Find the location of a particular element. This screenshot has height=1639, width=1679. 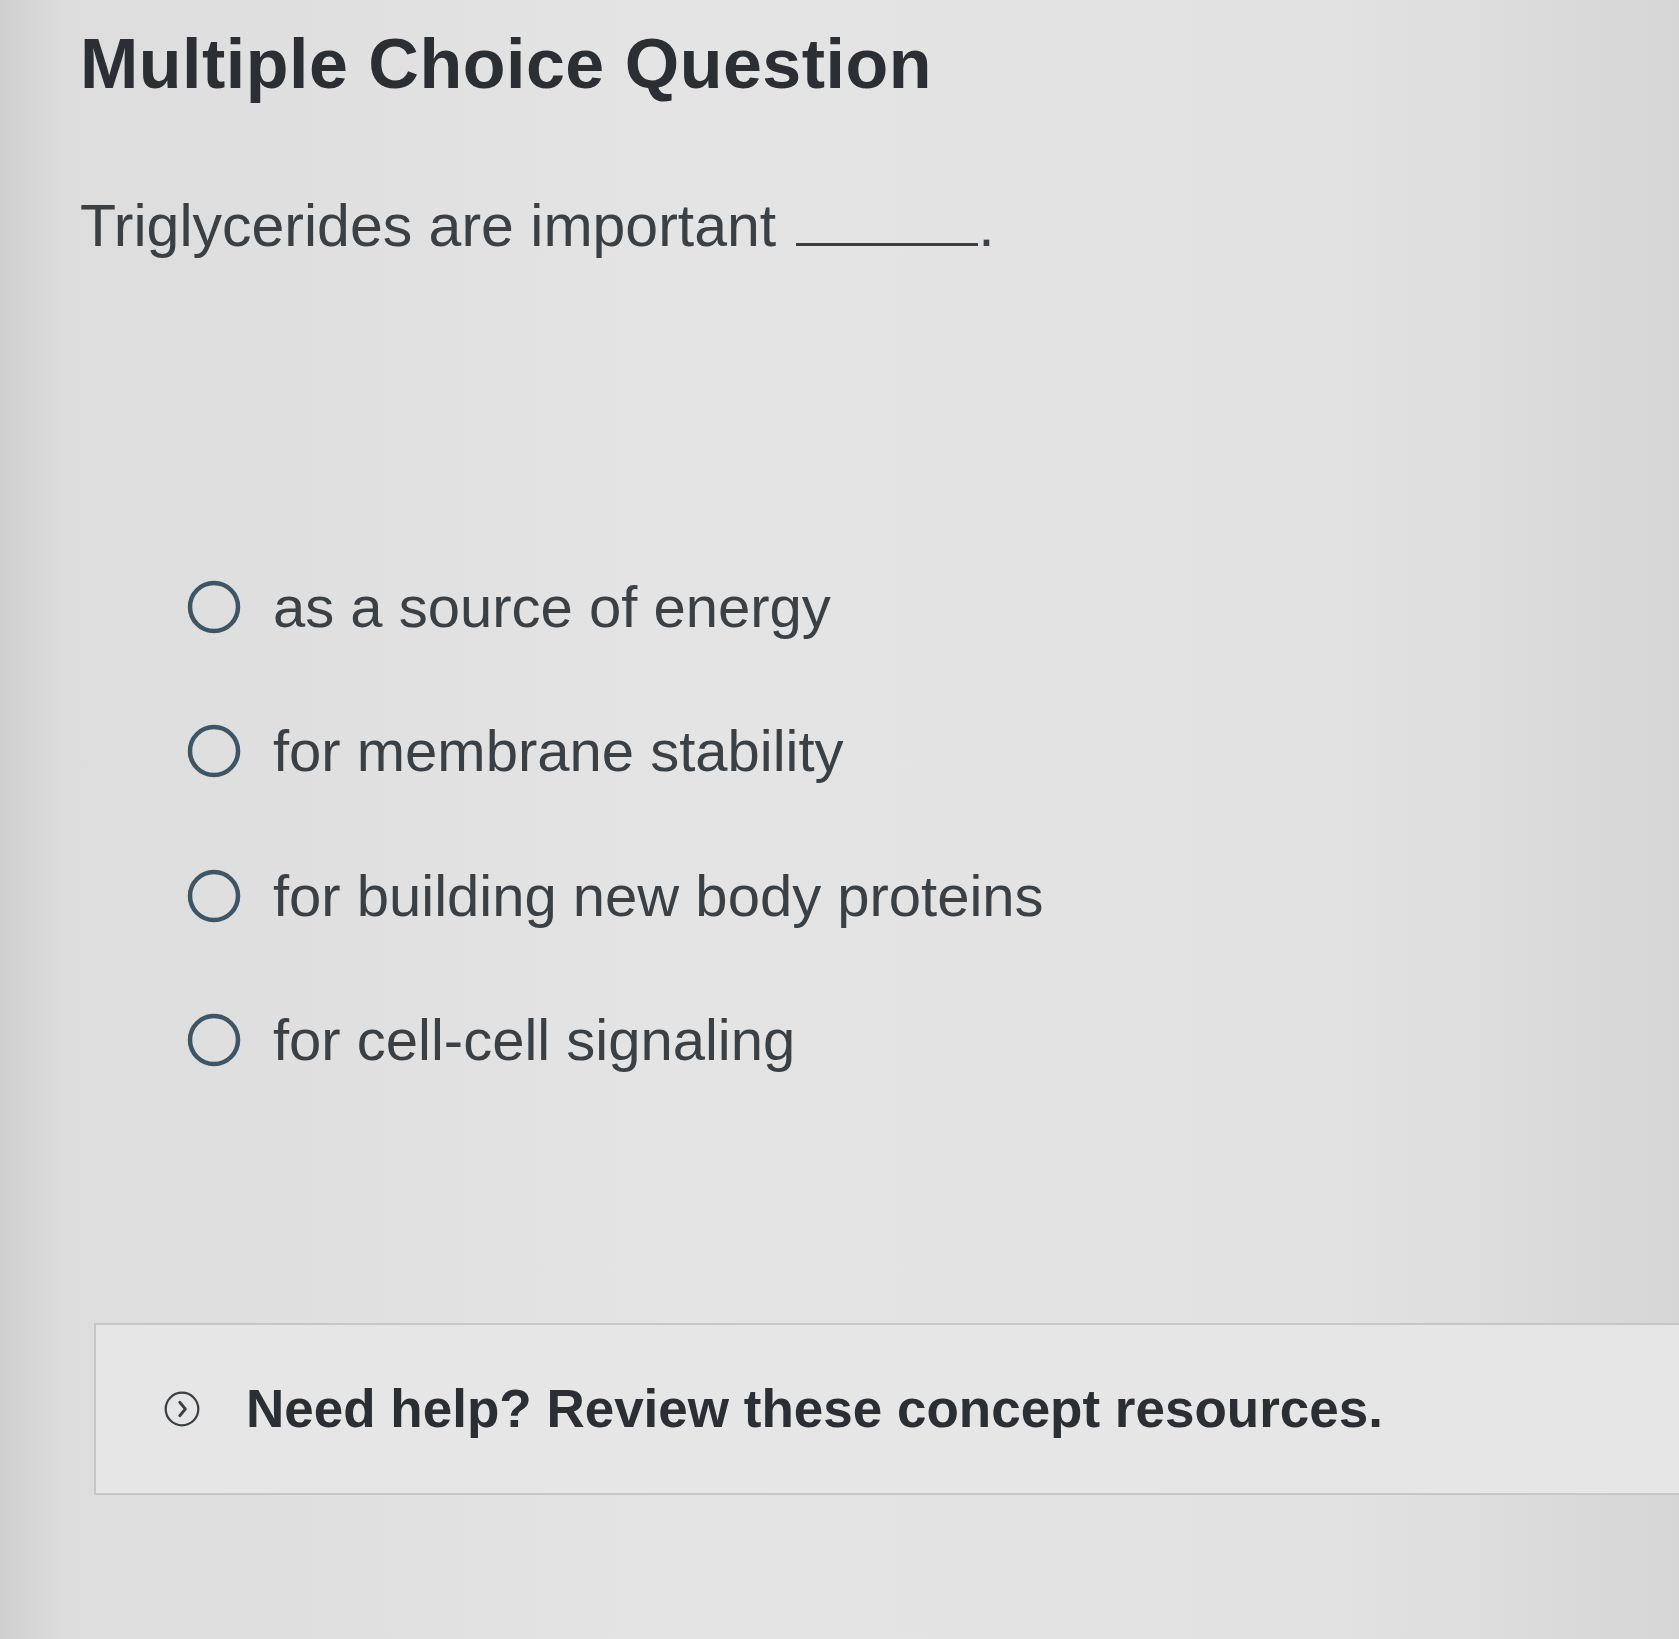

option-label: for membrane stability is located at coordinates (558, 751).